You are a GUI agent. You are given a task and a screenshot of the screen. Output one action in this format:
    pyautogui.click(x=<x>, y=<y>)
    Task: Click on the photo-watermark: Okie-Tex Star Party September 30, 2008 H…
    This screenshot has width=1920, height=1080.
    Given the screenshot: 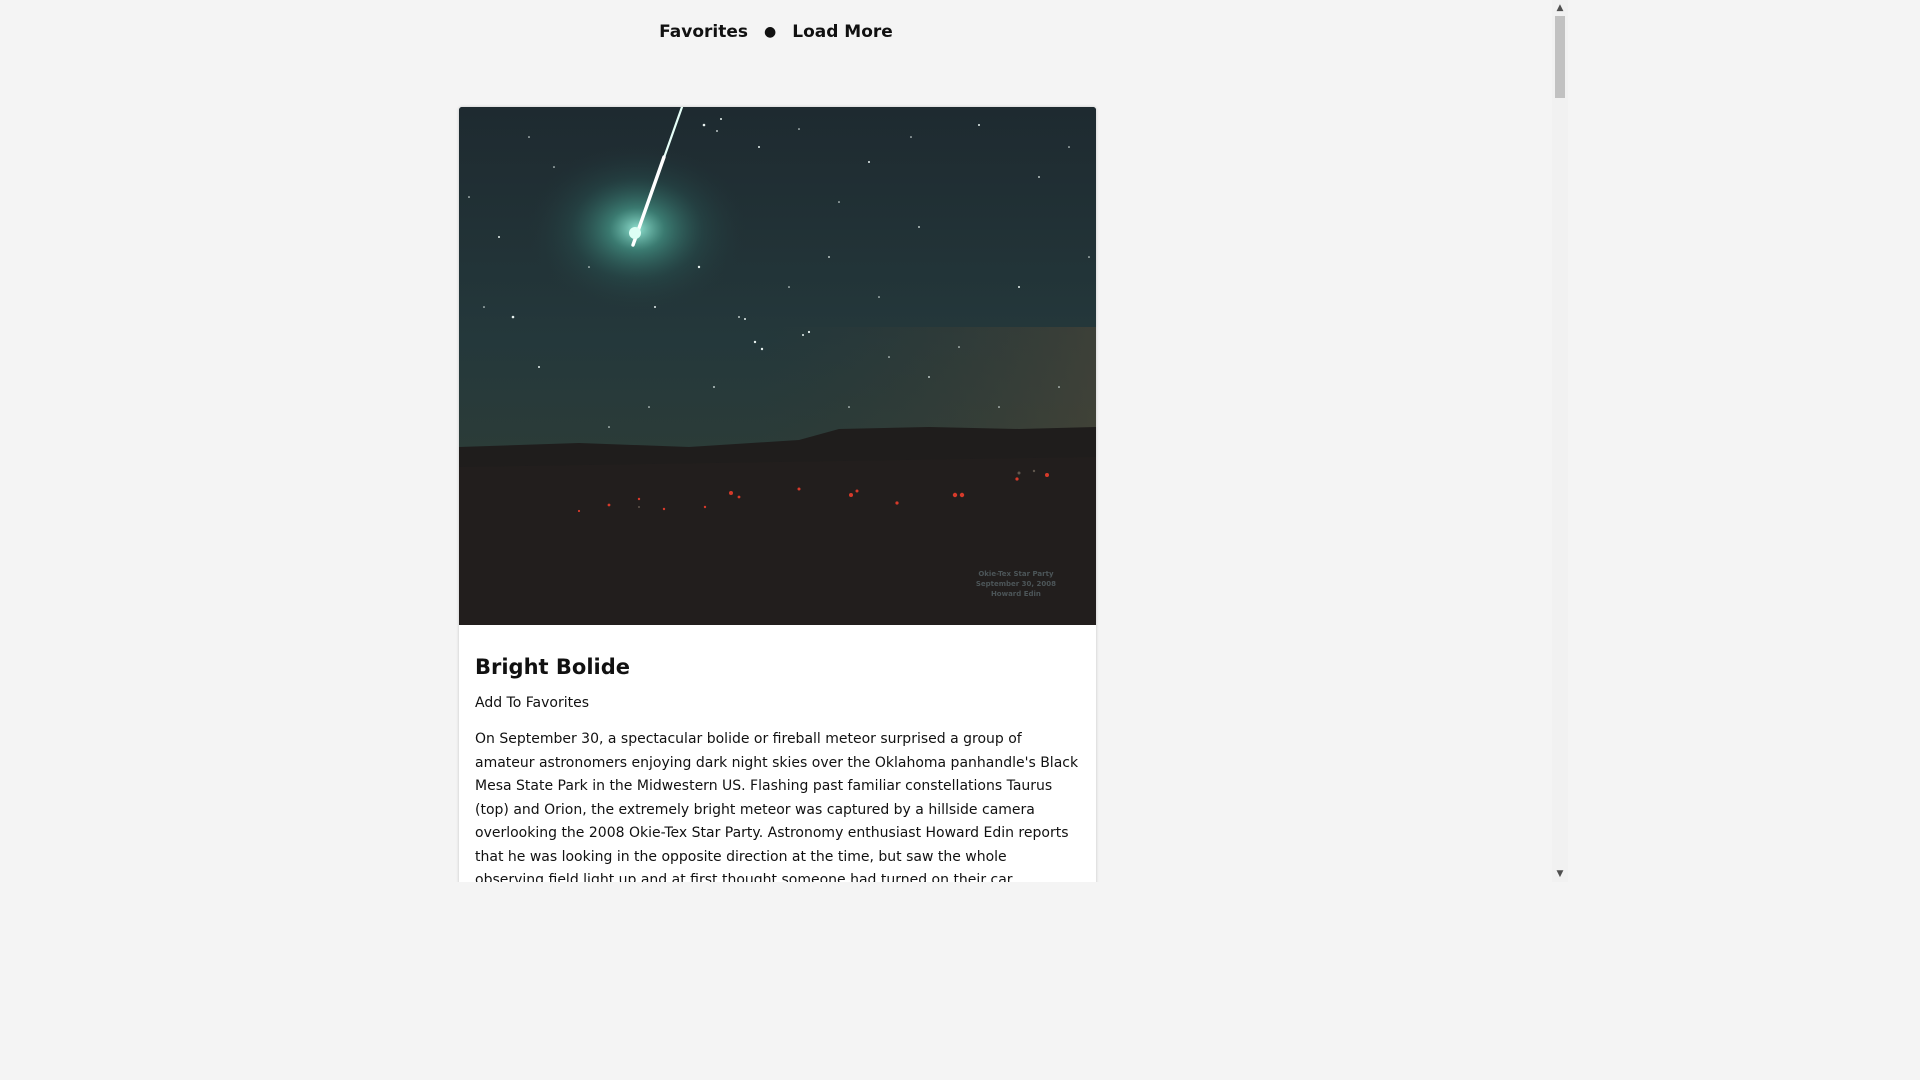 What is the action you would take?
    pyautogui.click(x=1016, y=584)
    